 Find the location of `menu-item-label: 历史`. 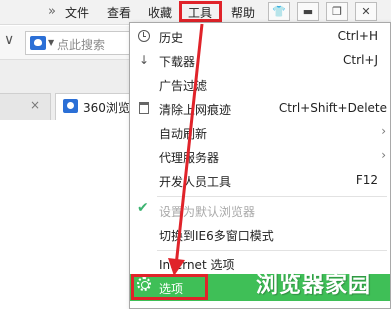

menu-item-label: 历史 is located at coordinates (171, 38).